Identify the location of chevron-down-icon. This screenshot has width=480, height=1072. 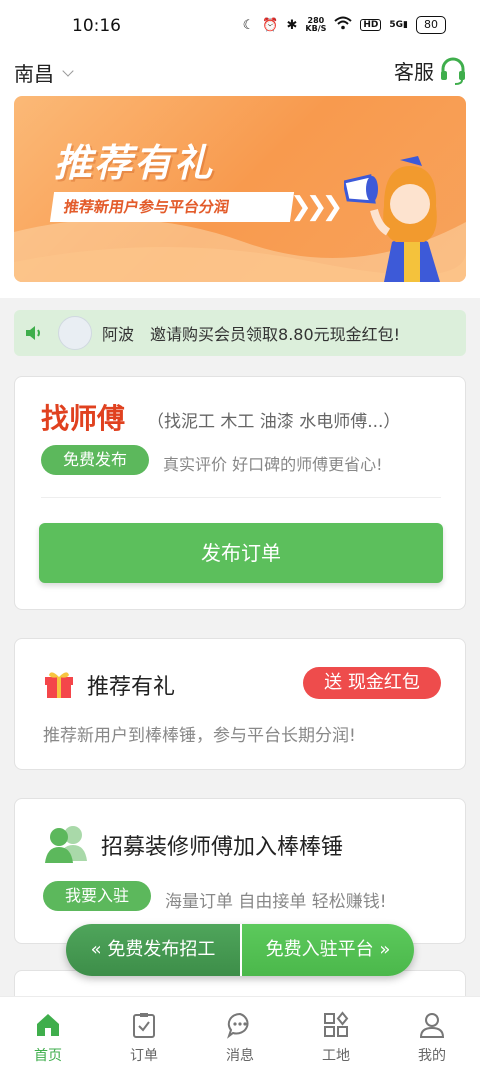
(68, 70).